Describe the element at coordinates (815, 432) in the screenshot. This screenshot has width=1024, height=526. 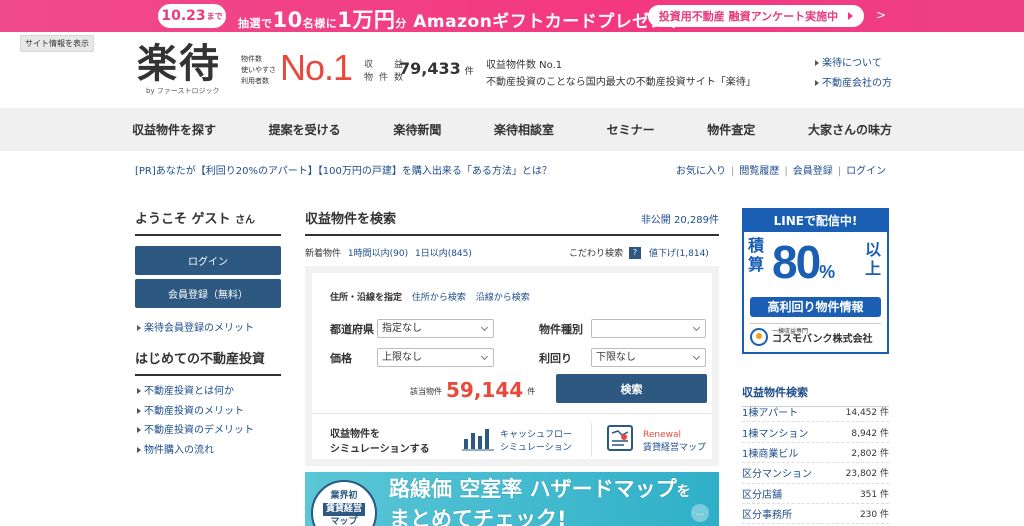
I see `list-item: 1棟マンション 8,942 件` at that location.